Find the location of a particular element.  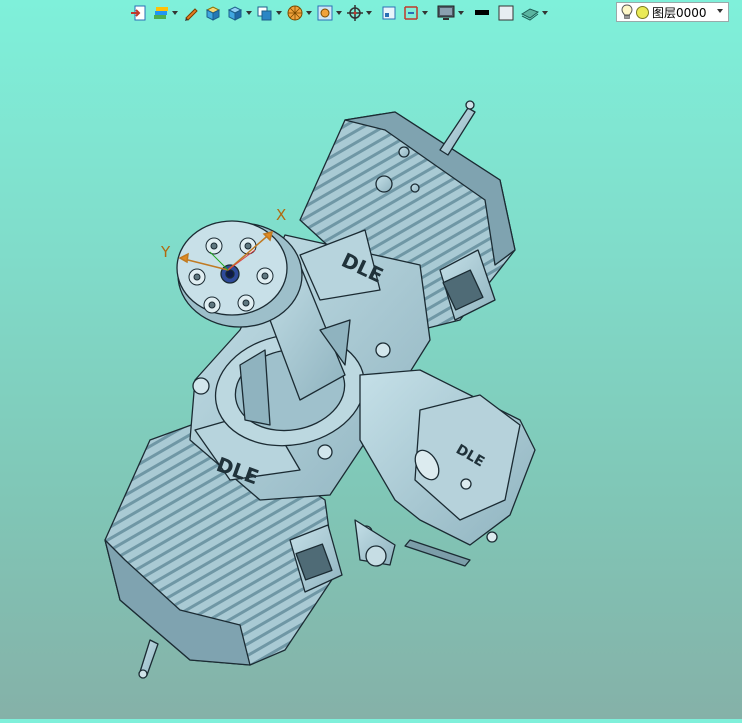

crosshair-button is located at coordinates (359, 13).